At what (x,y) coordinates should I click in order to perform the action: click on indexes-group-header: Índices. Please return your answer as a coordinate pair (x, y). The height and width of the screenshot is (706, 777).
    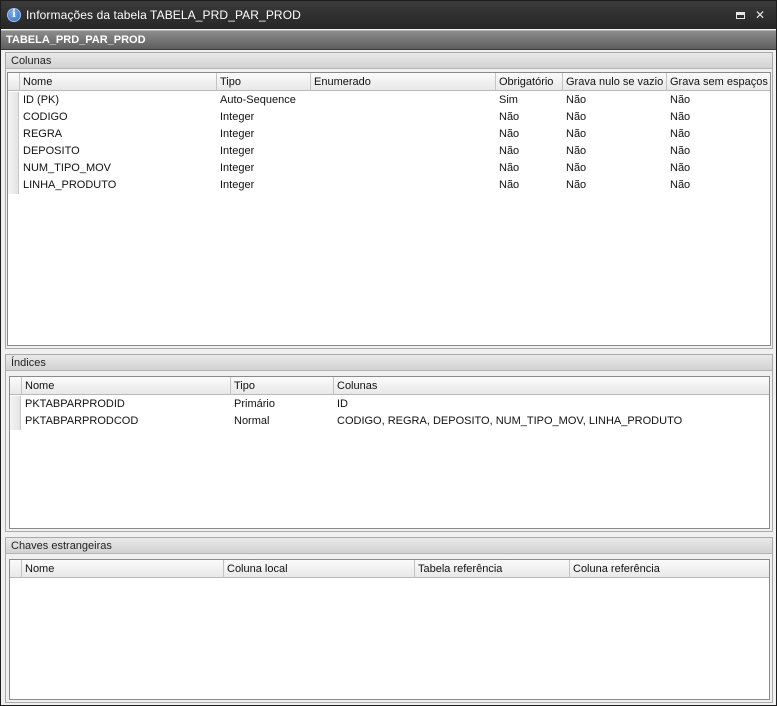
    Looking at the image, I should click on (389, 363).